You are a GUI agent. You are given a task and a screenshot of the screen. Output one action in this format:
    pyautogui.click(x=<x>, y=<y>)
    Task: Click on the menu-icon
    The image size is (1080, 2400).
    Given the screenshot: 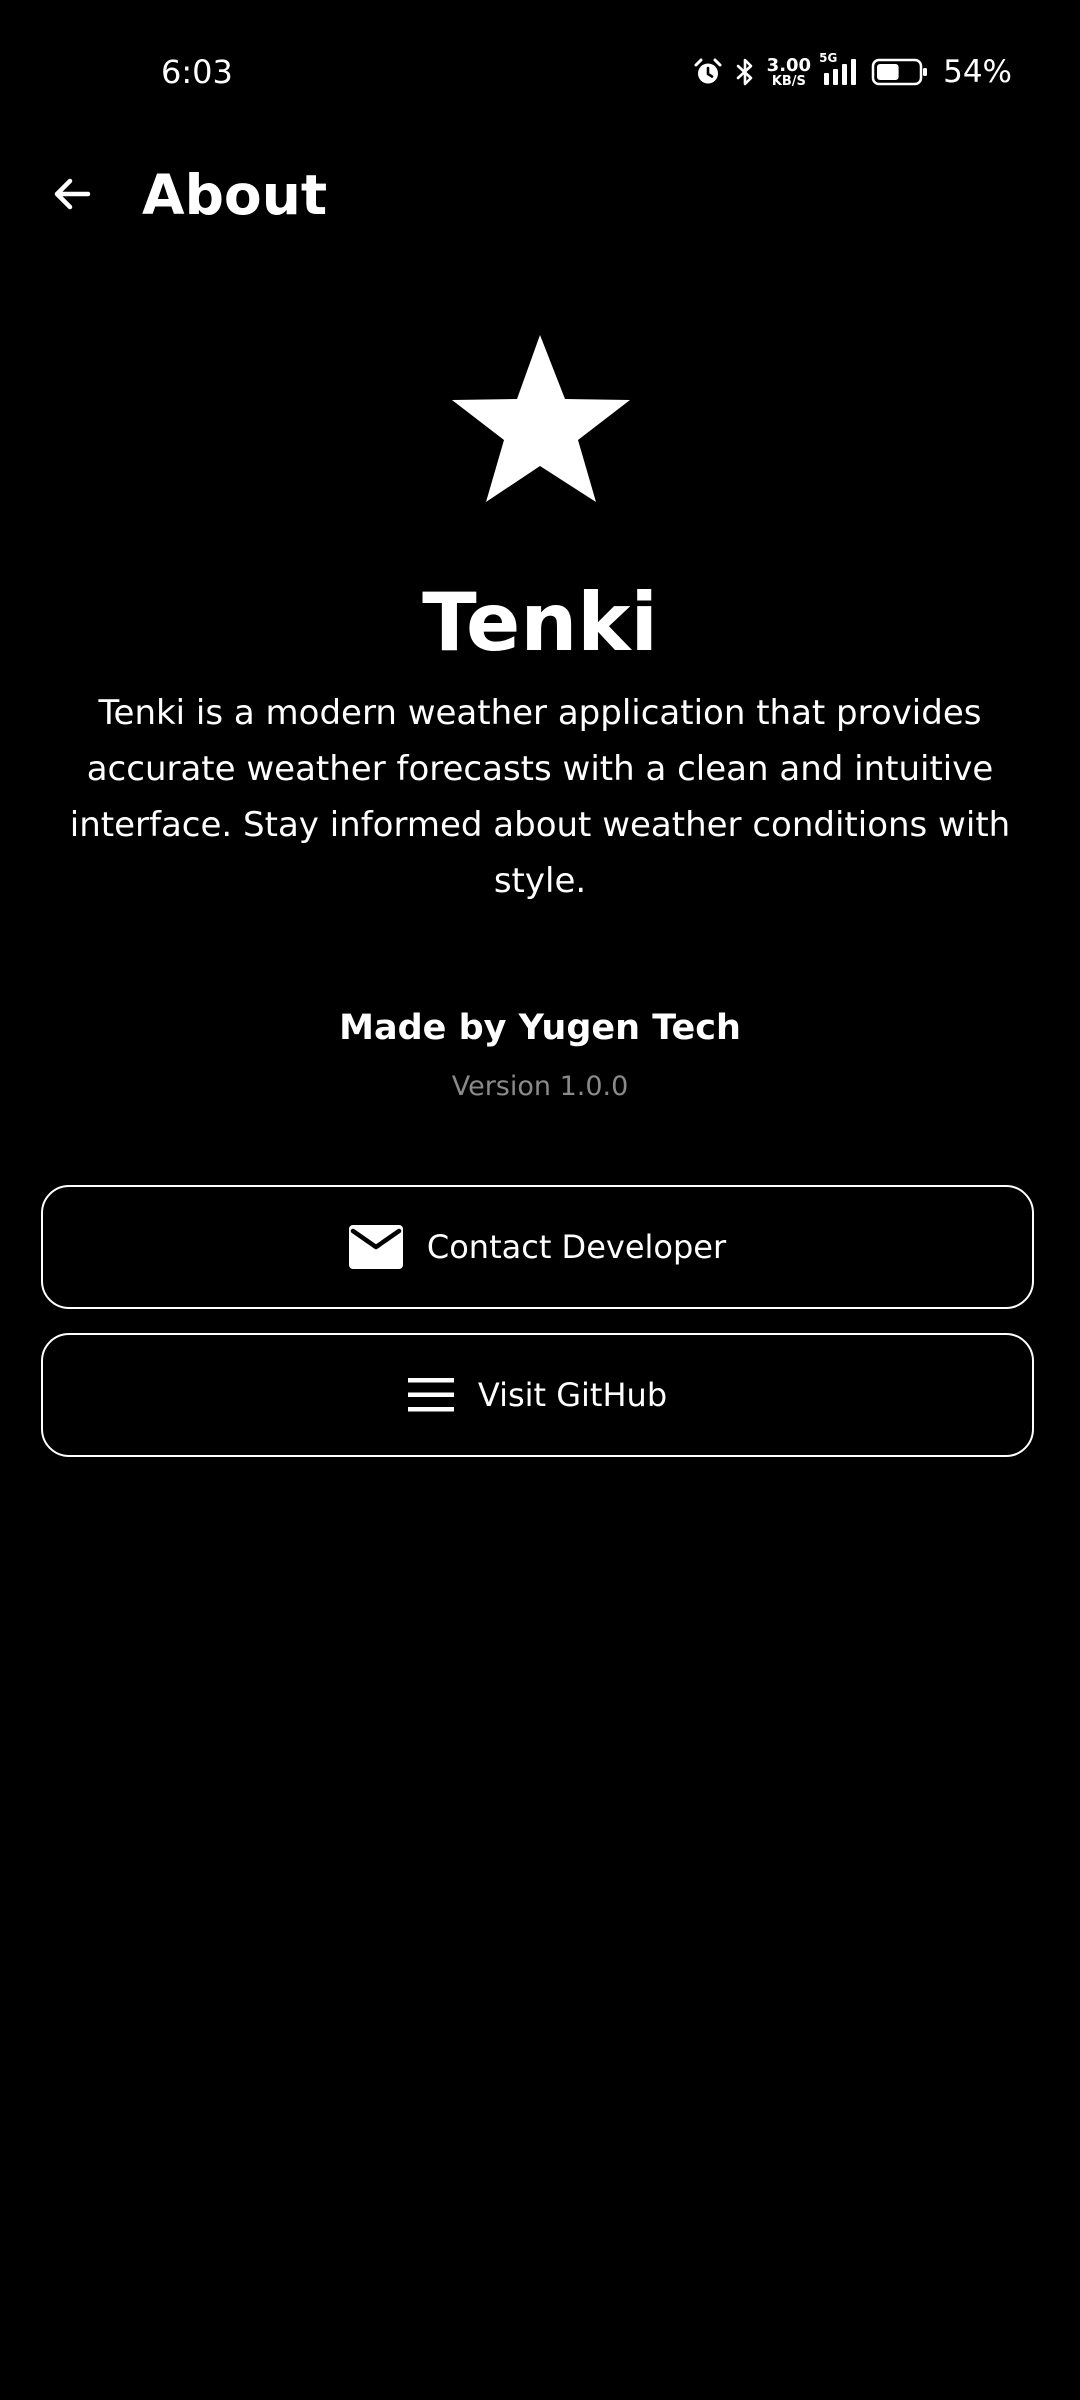 What is the action you would take?
    pyautogui.click(x=430, y=1395)
    